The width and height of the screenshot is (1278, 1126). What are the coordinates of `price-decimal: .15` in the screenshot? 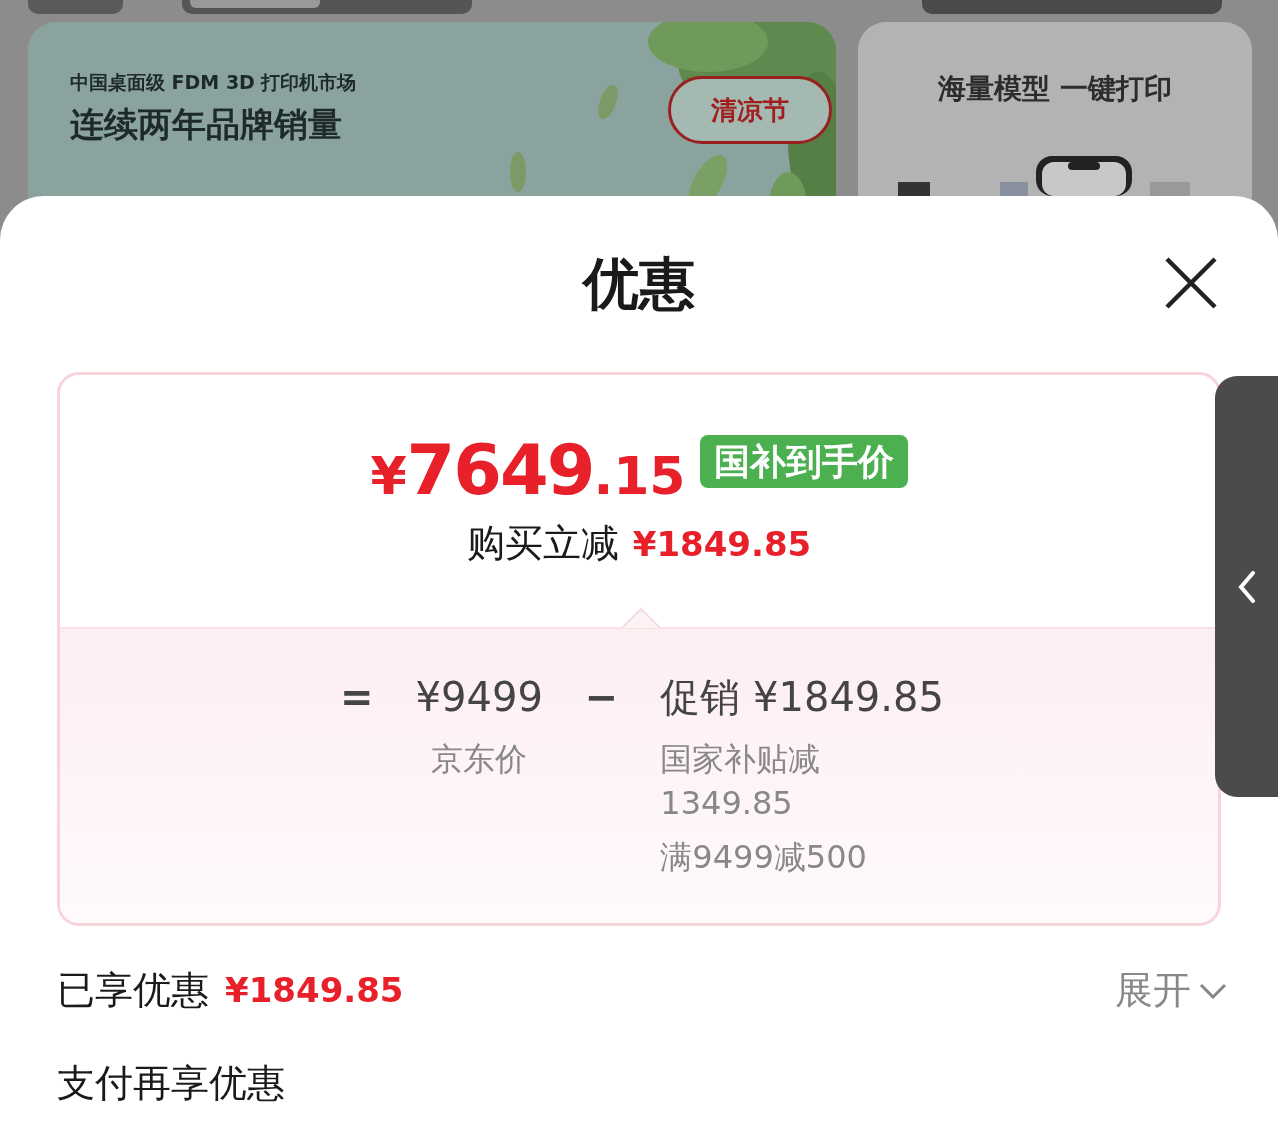 It's located at (639, 476).